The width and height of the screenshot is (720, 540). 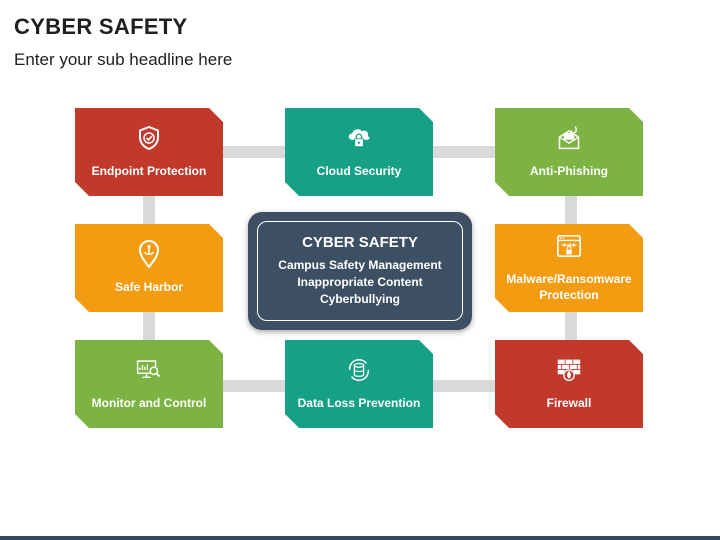 What do you see at coordinates (149, 268) in the screenshot?
I see `card-safe-harbor: Safe Harbor` at bounding box center [149, 268].